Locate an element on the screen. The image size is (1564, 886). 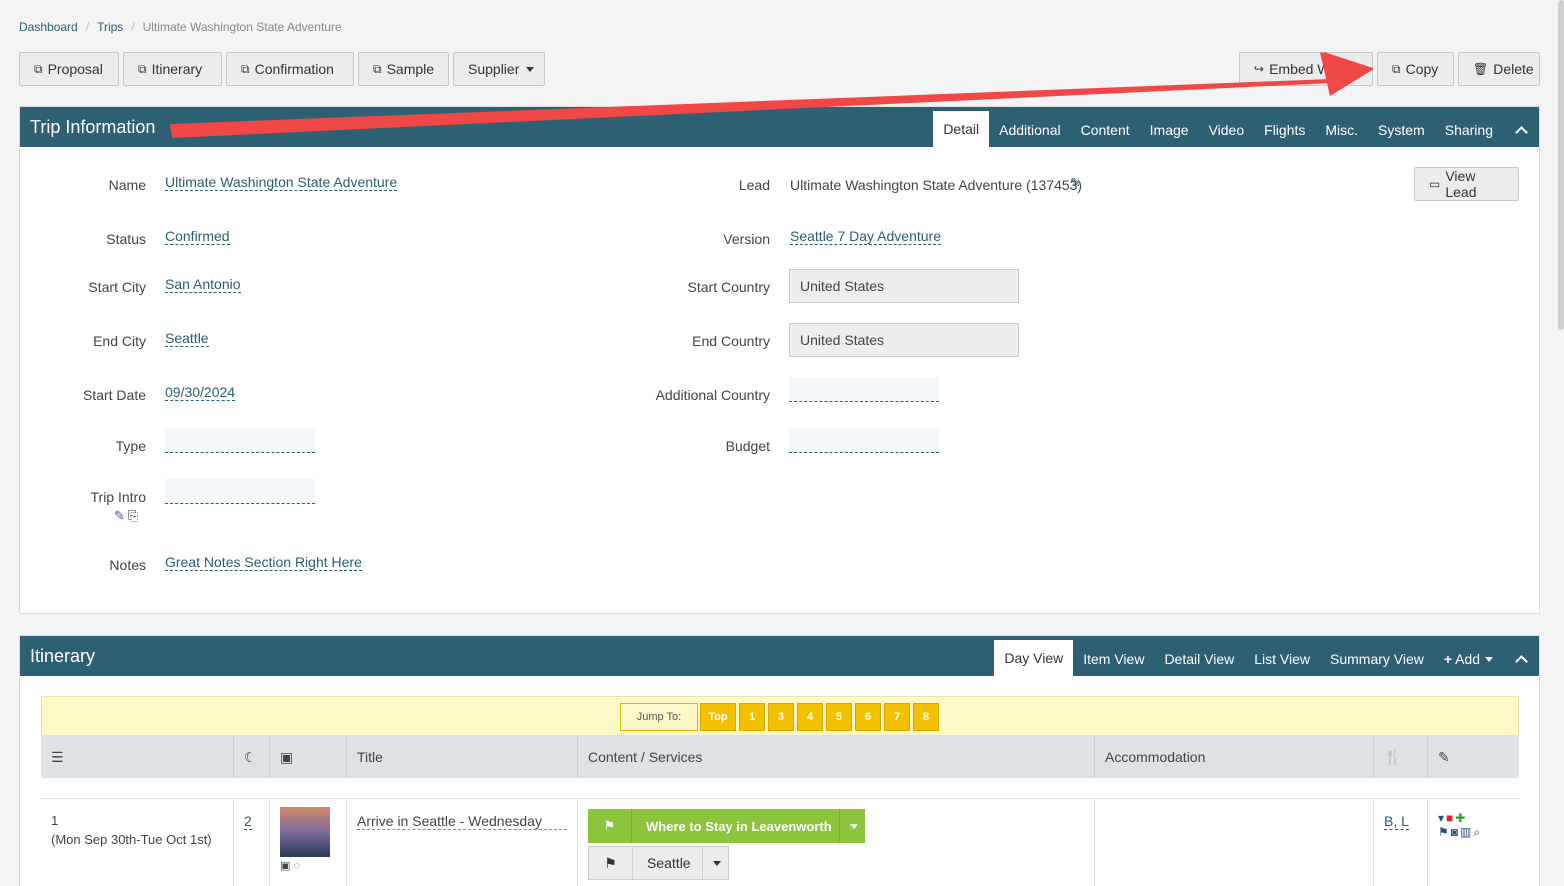
version-value: Seattle 7 Day Adventure is located at coordinates (865, 236).